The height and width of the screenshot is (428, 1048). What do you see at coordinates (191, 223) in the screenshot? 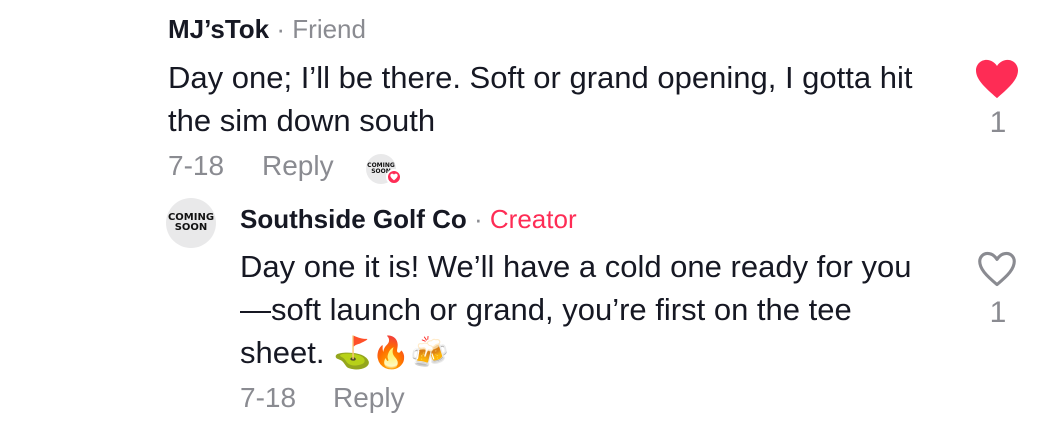
I see `creator-avatar: COMING SOON` at bounding box center [191, 223].